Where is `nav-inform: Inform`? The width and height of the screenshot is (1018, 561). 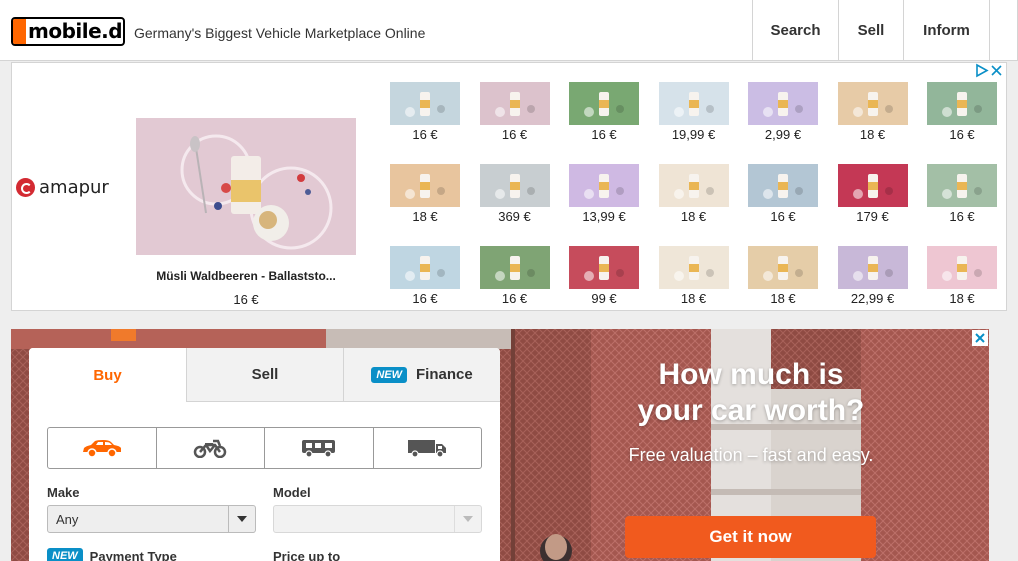 nav-inform: Inform is located at coordinates (946, 30).